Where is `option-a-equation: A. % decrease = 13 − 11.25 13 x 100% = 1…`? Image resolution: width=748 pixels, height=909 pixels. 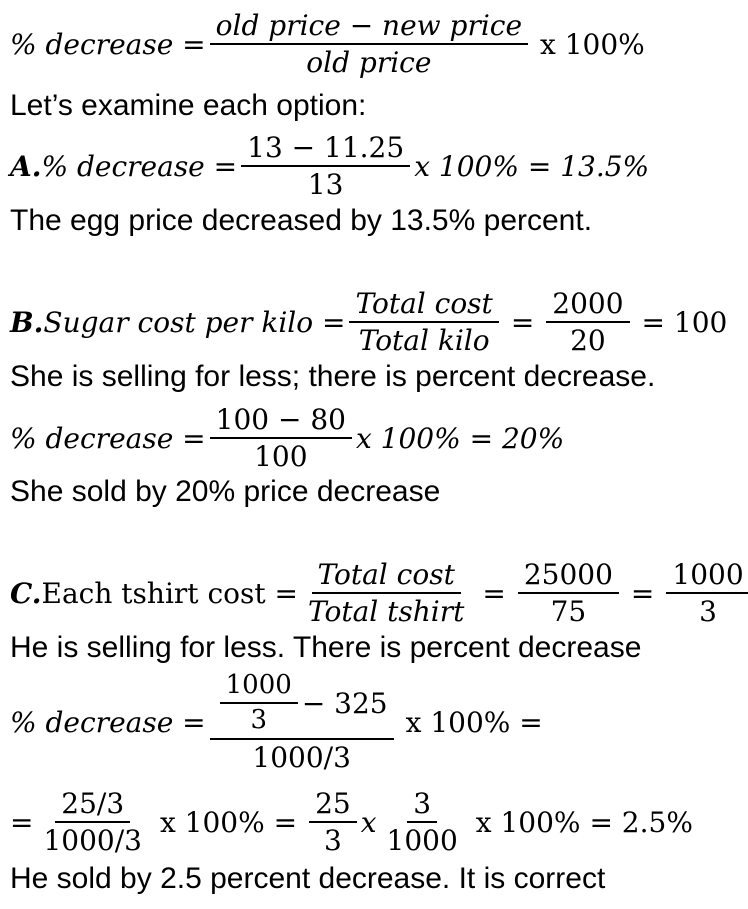
option-a-equation: A. % decrease = 13 − 11.25 13 x 100% = 1… is located at coordinates (330, 166).